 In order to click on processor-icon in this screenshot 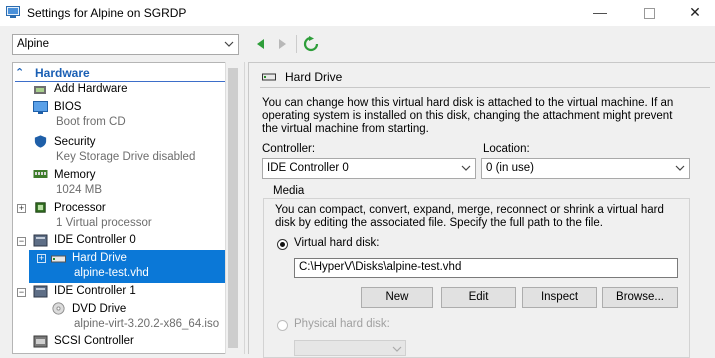, I will do `click(40, 207)`.